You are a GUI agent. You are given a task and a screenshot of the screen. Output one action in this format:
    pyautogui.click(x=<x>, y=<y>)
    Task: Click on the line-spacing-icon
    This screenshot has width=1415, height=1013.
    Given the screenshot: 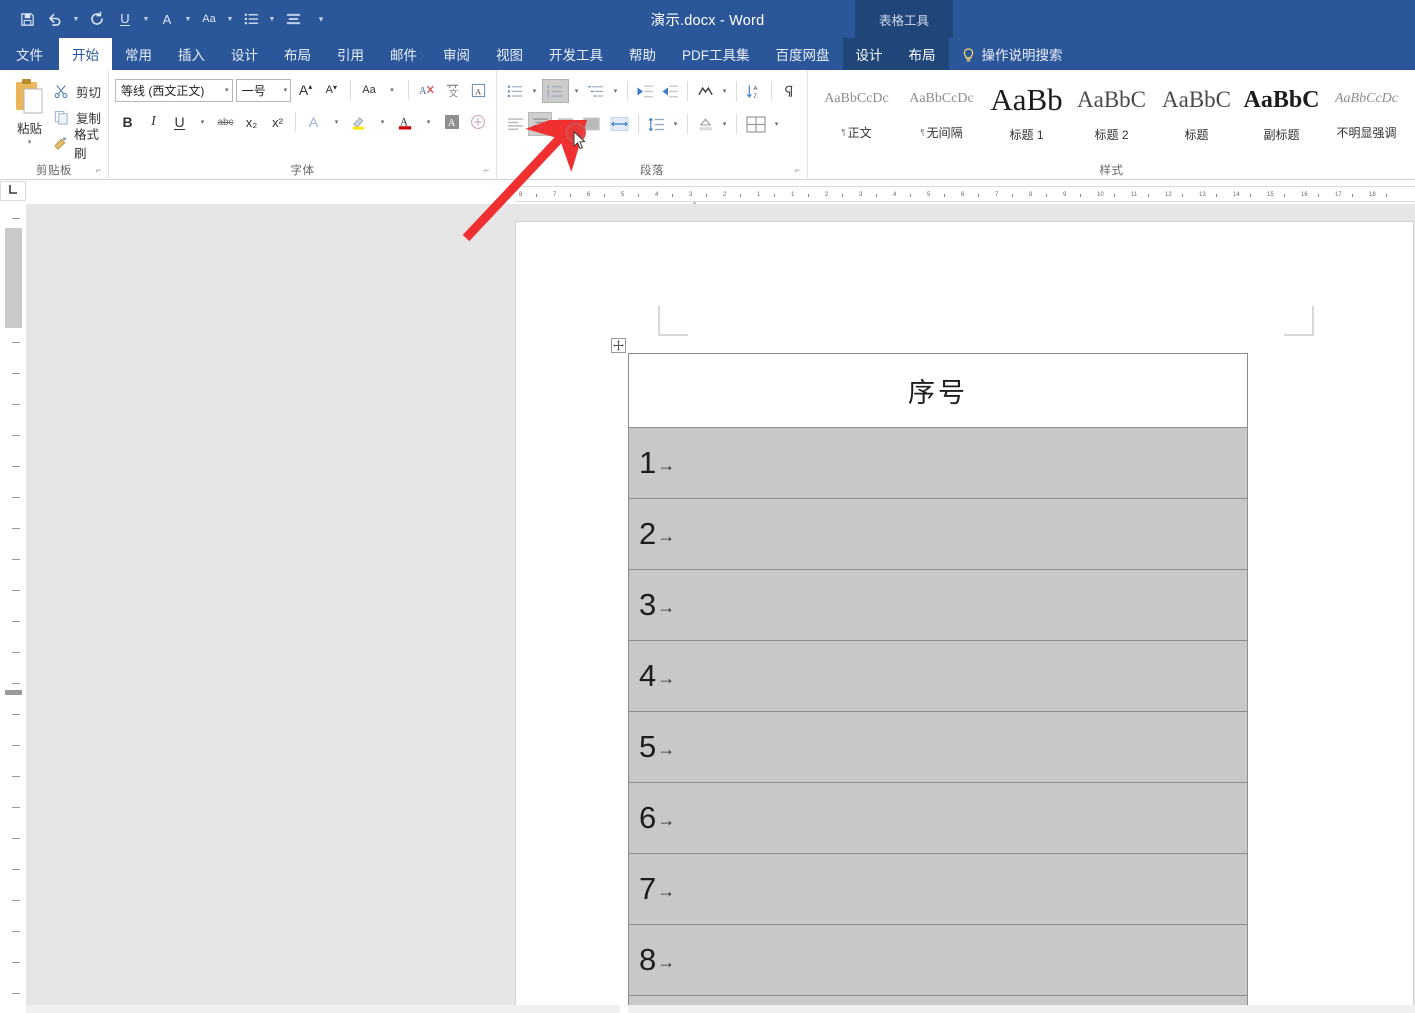 What is the action you would take?
    pyautogui.click(x=656, y=124)
    